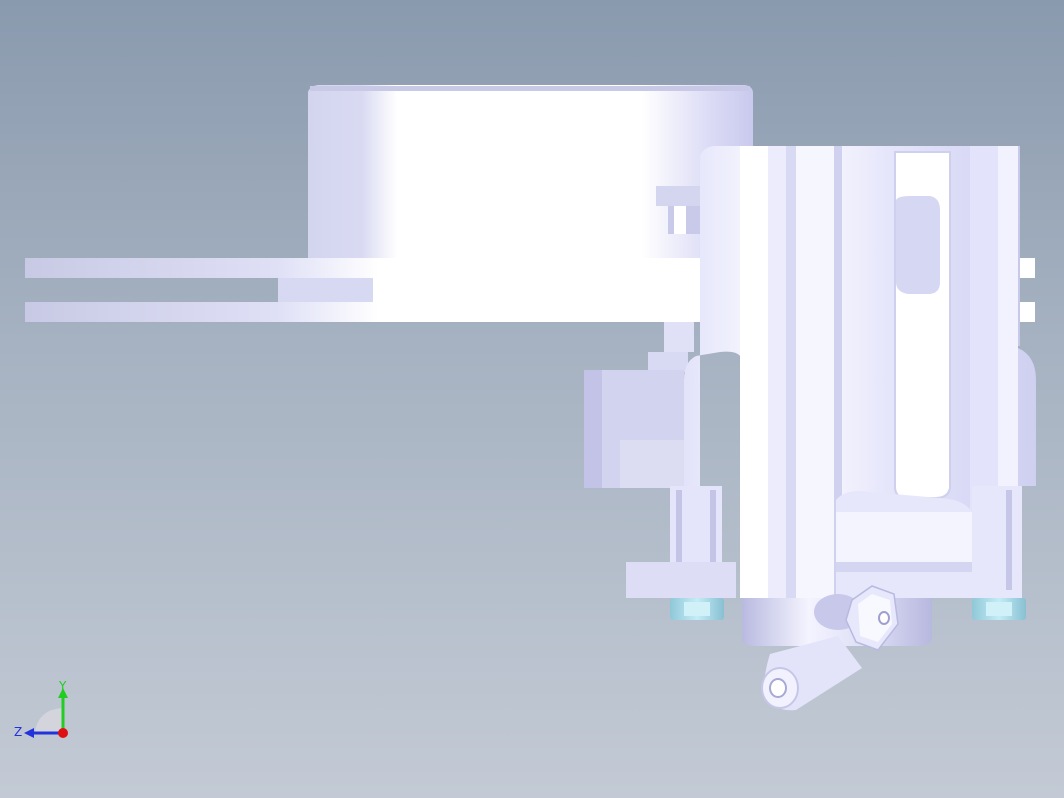  Describe the element at coordinates (997, 542) in the screenshot. I see `bolt-column-right` at that location.